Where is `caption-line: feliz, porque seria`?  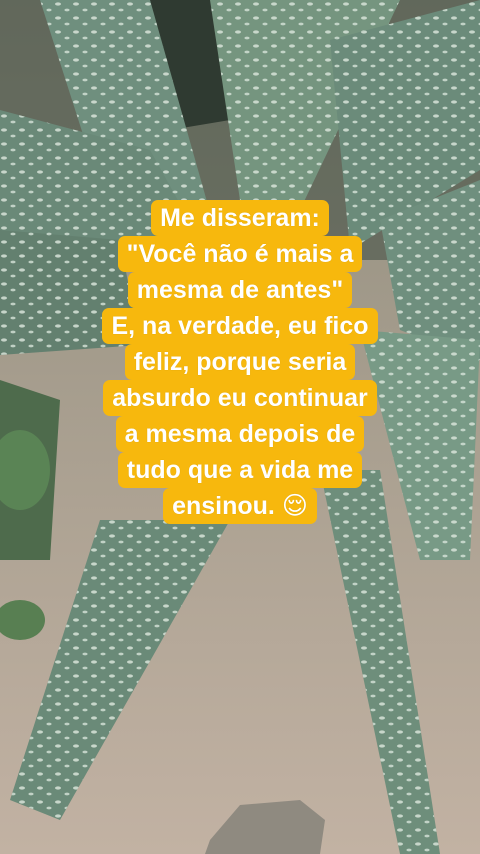
caption-line: feliz, porque seria is located at coordinates (240, 362).